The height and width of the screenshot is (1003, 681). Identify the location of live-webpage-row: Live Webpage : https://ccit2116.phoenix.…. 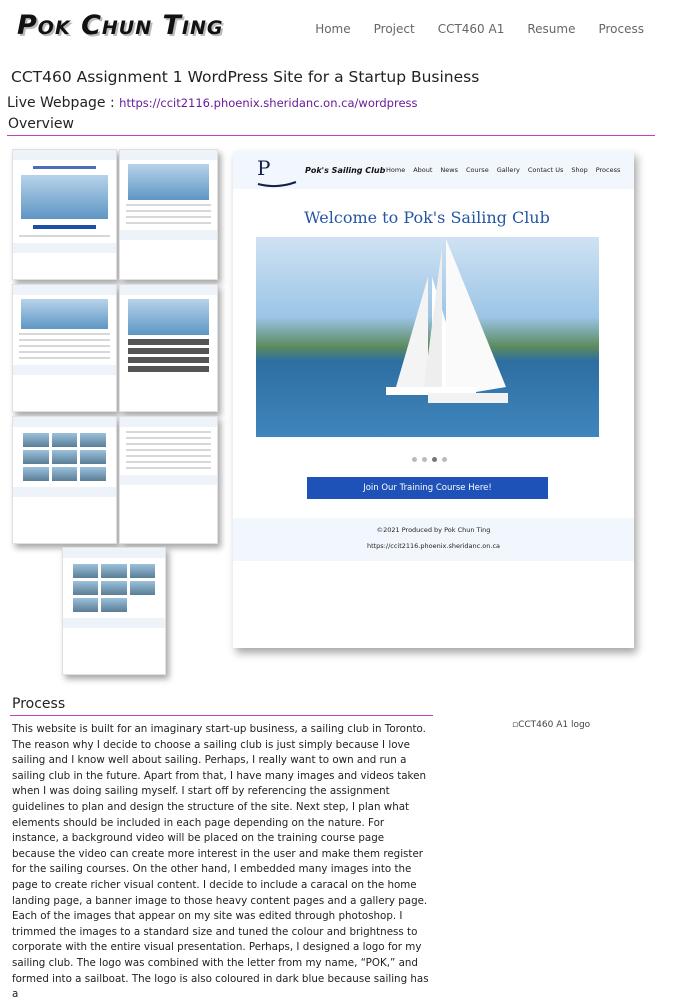
(212, 103).